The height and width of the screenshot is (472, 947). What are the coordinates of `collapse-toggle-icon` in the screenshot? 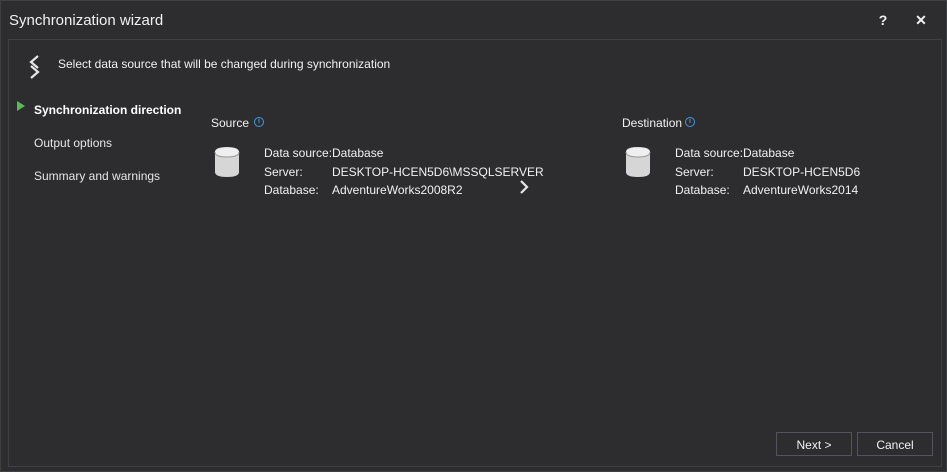 It's located at (34, 67).